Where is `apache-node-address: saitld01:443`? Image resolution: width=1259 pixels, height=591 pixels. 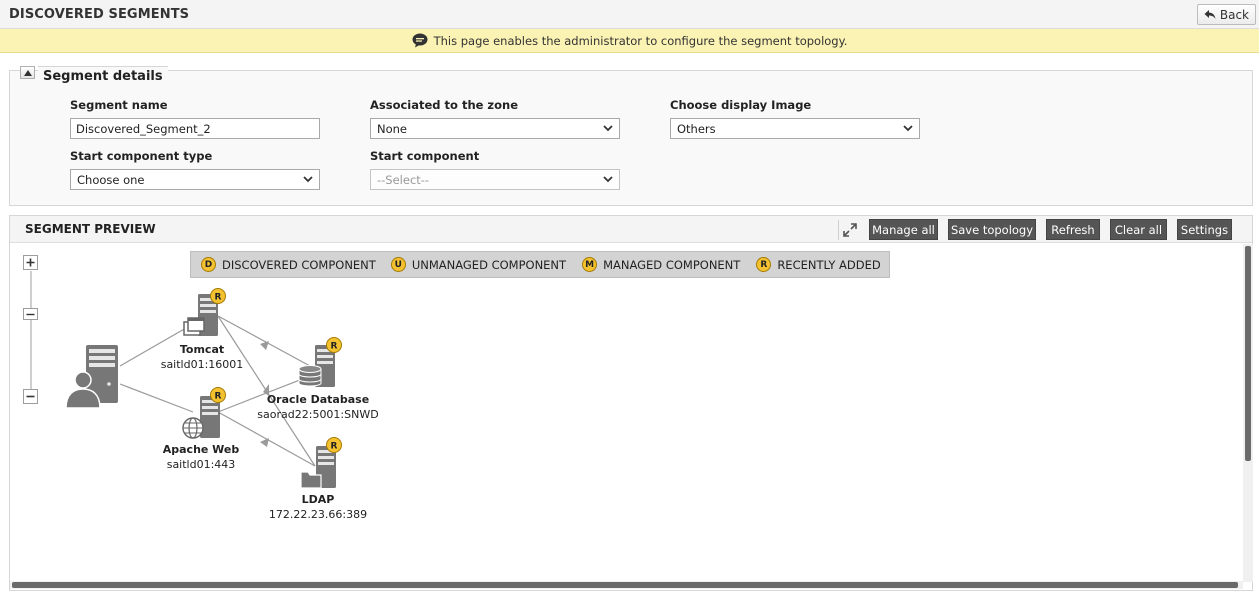 apache-node-address: saitld01:443 is located at coordinates (201, 464).